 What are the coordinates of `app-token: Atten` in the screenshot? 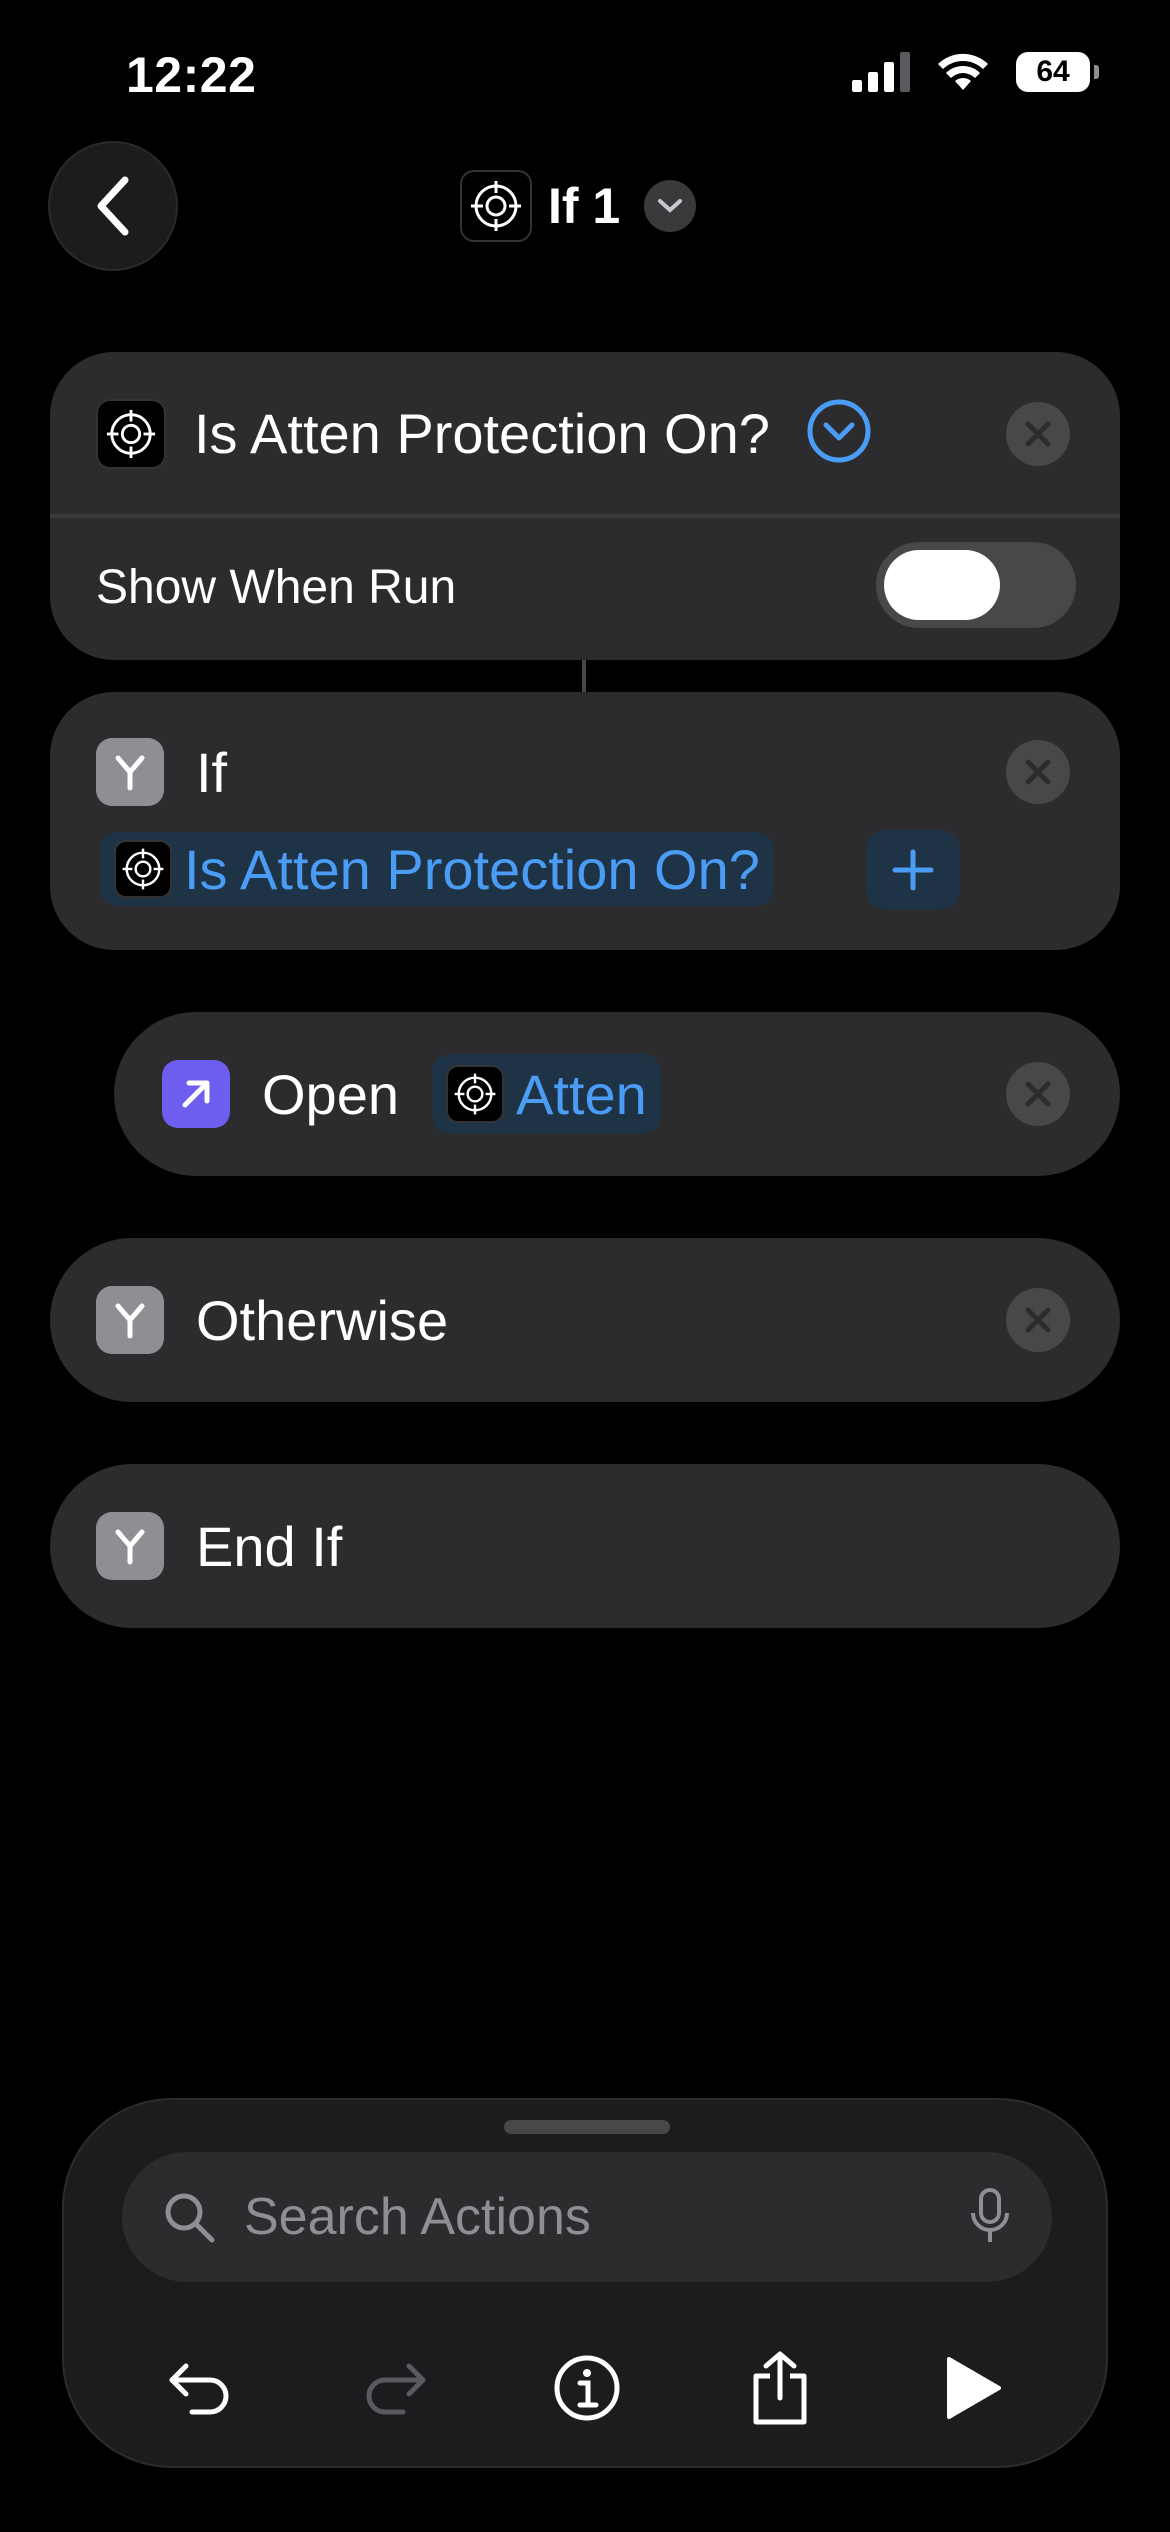 It's located at (546, 1094).